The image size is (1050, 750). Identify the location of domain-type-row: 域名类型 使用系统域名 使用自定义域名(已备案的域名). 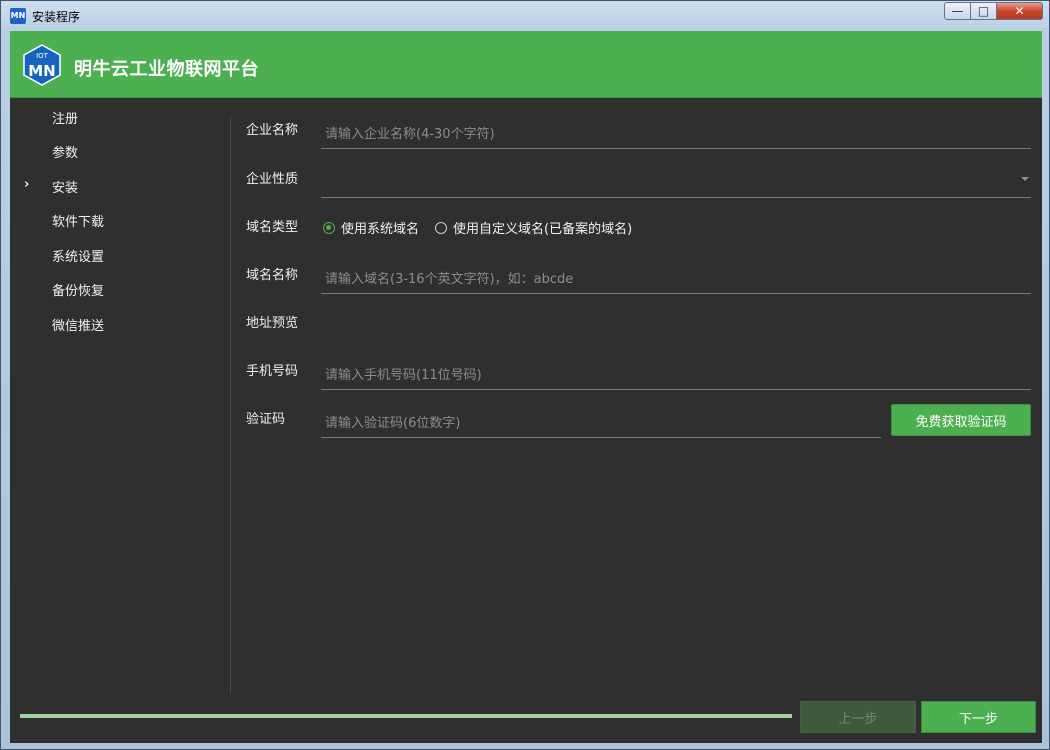
(641, 242).